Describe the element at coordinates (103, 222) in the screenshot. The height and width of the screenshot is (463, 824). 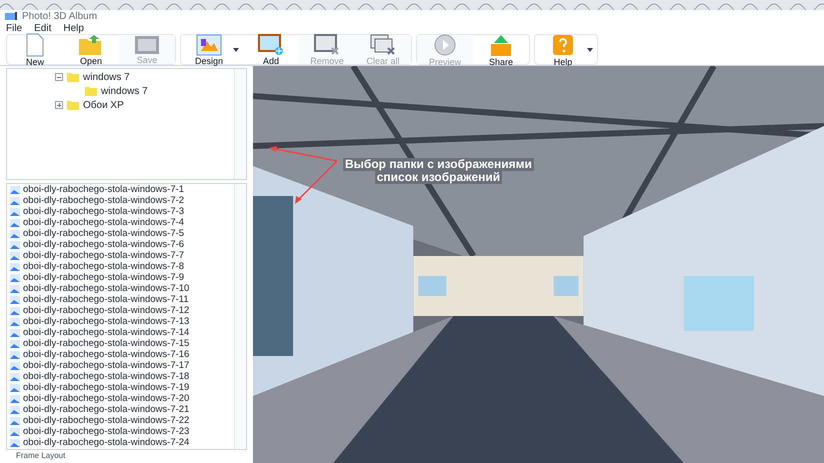
I see `list-item: oboi-dly-rabochego-stola-windows-7-4` at that location.